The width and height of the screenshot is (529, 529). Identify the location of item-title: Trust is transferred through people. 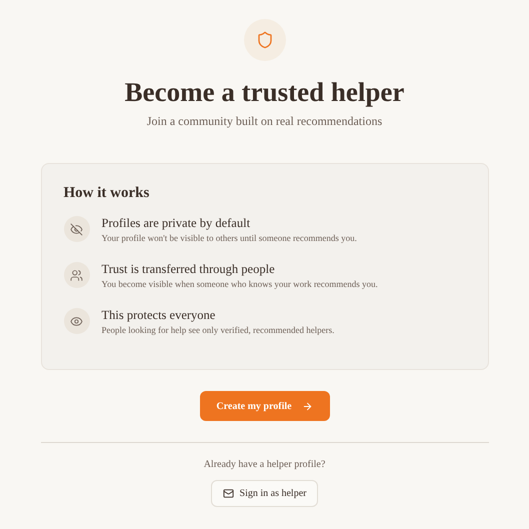
(189, 269).